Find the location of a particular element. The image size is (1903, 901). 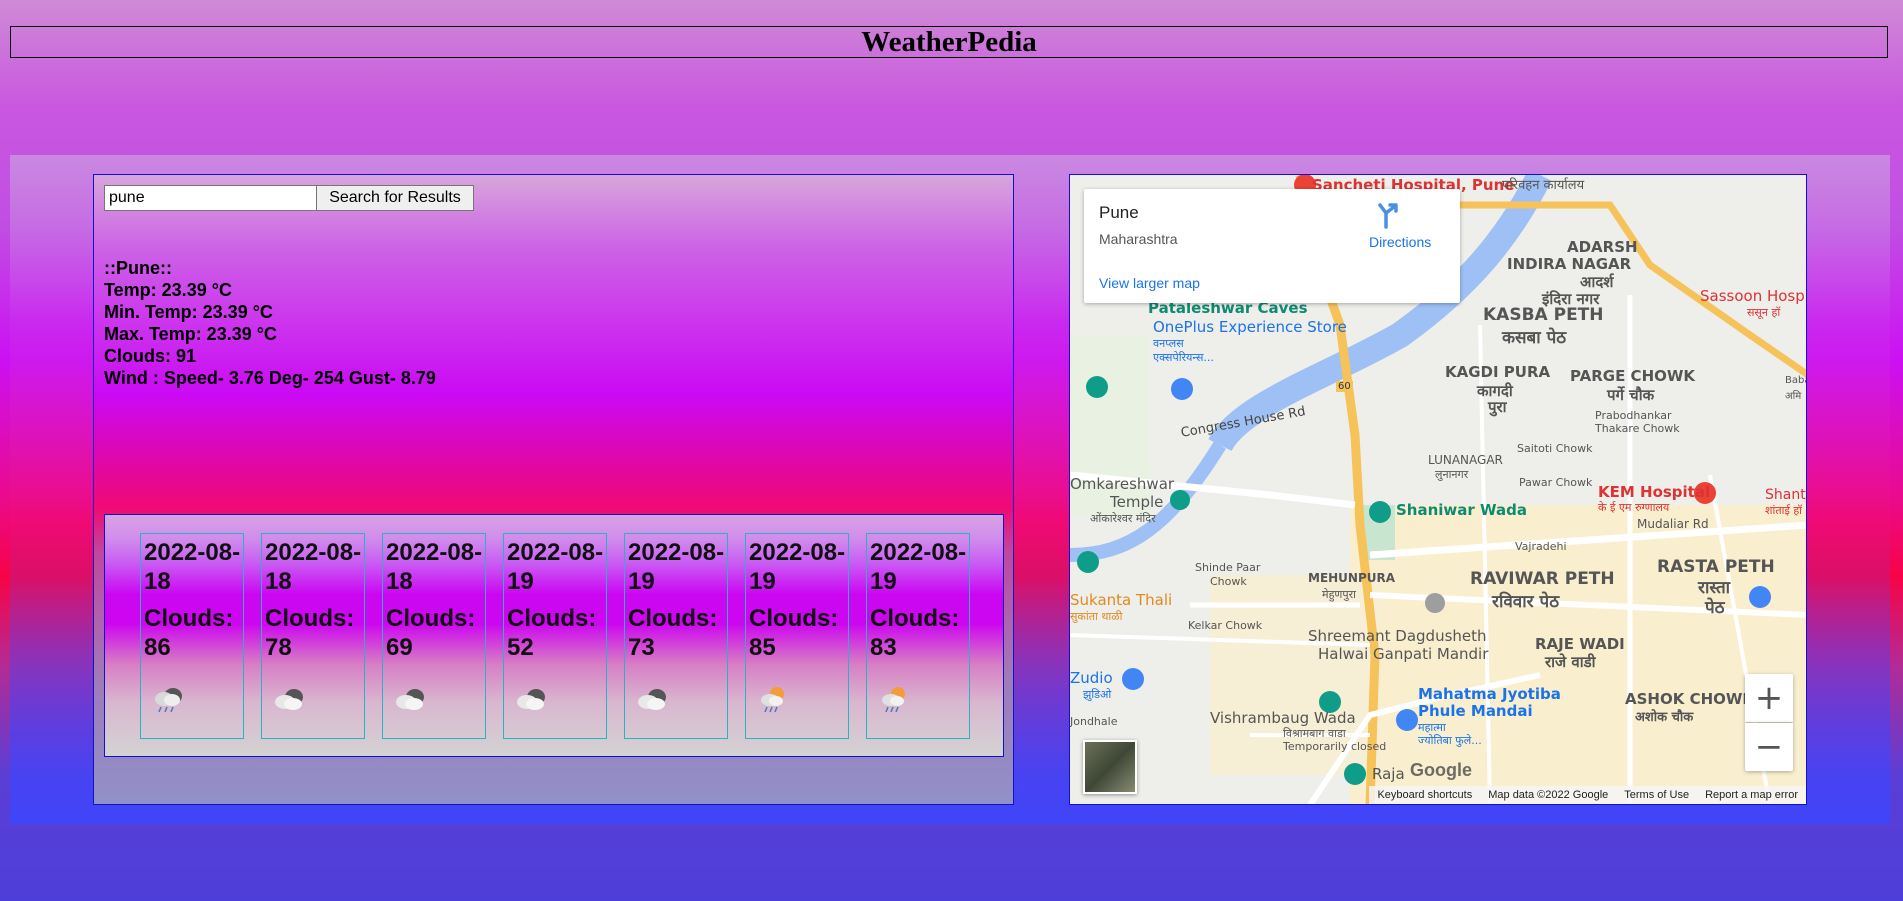

google-logo: Google is located at coordinates (1441, 770).